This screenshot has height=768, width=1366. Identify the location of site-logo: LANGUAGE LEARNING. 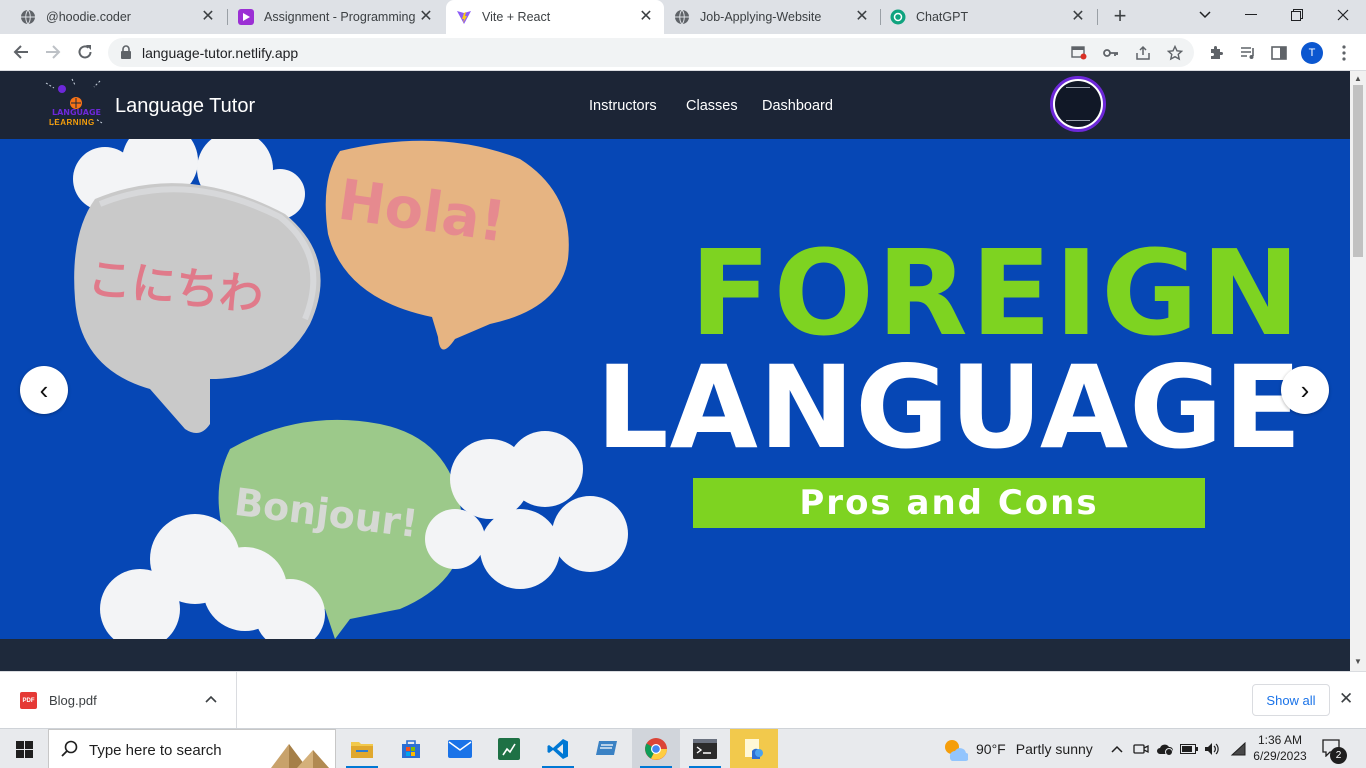
(75, 105).